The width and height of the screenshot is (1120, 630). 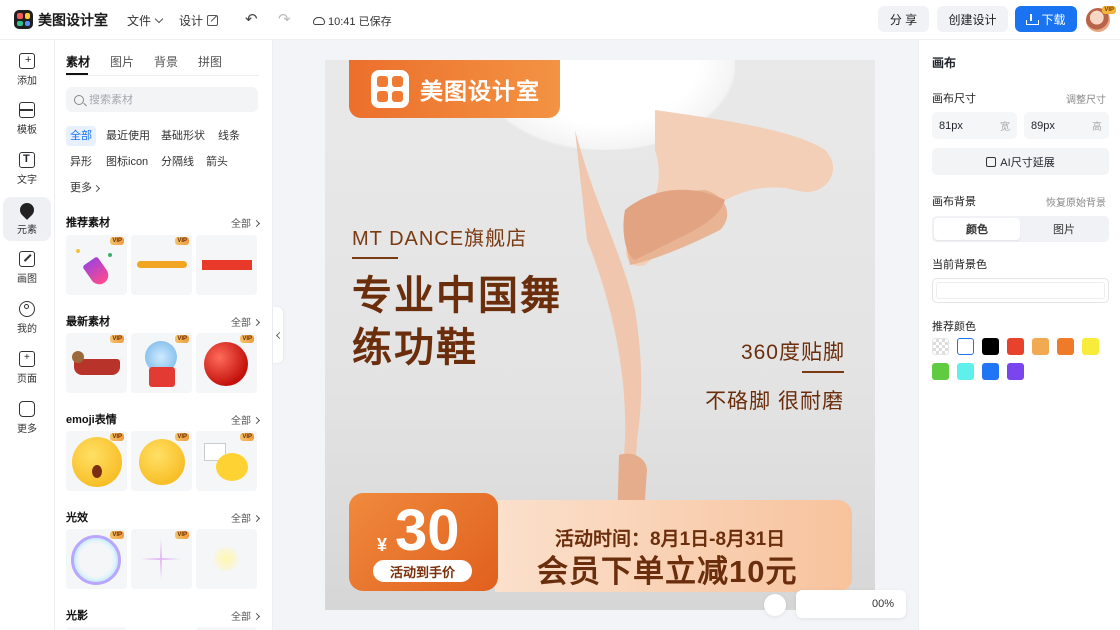 What do you see at coordinates (972, 19) in the screenshot?
I see `create-design-button: 创建设计` at bounding box center [972, 19].